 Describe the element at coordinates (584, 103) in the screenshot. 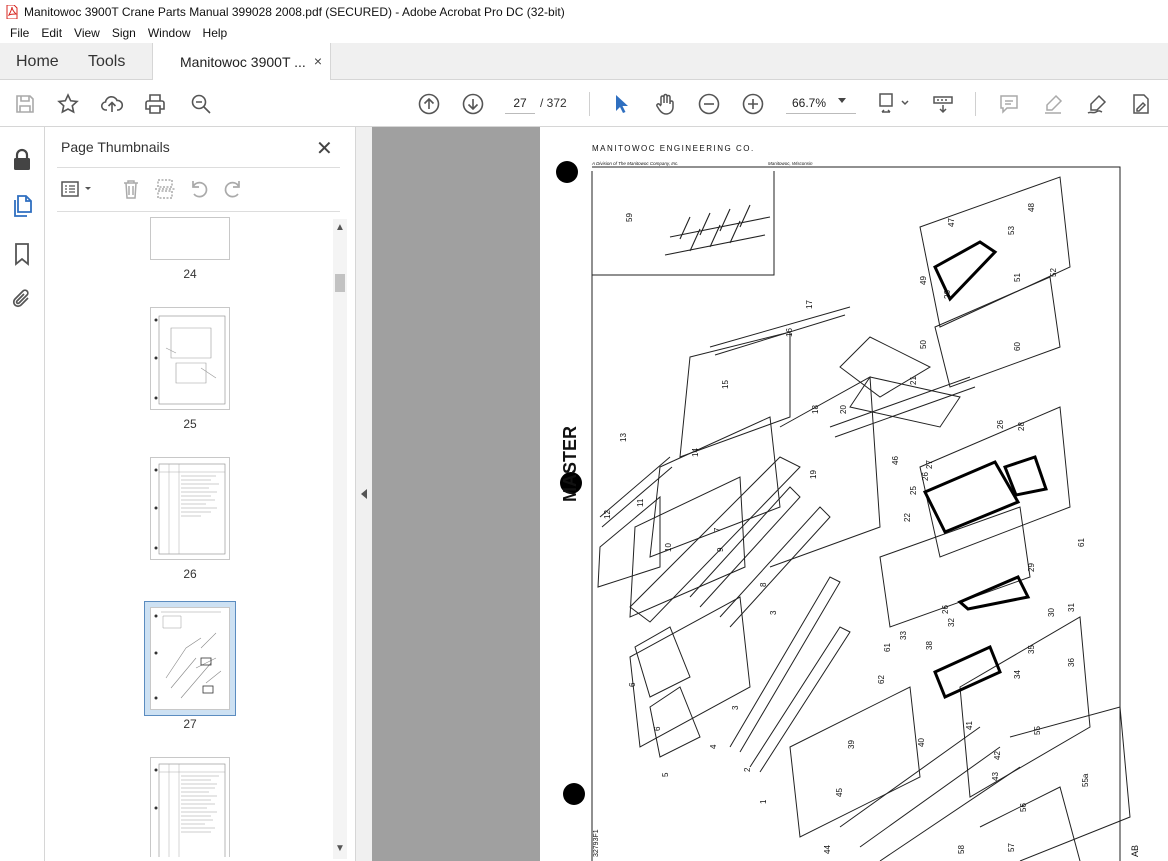

I see `main-toolbar: / 372 66.7%` at that location.